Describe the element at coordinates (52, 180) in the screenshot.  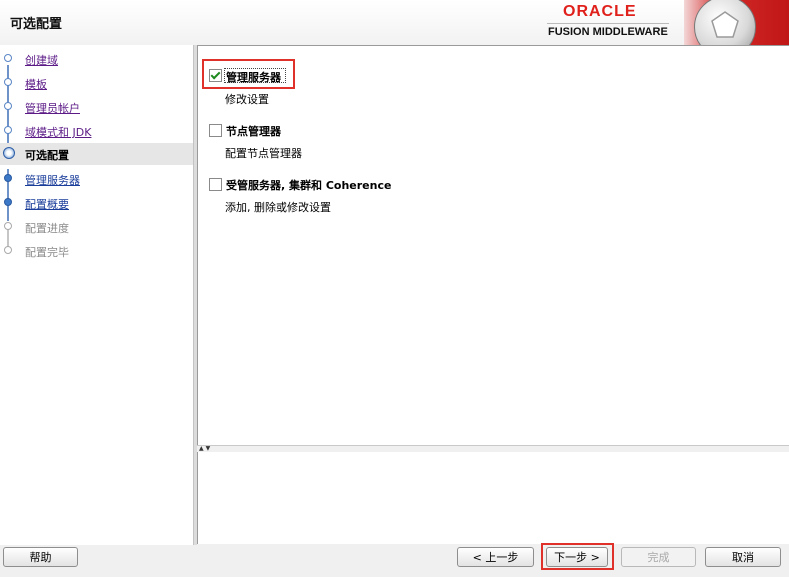
I see `nav-step-label: 管理服务器` at that location.